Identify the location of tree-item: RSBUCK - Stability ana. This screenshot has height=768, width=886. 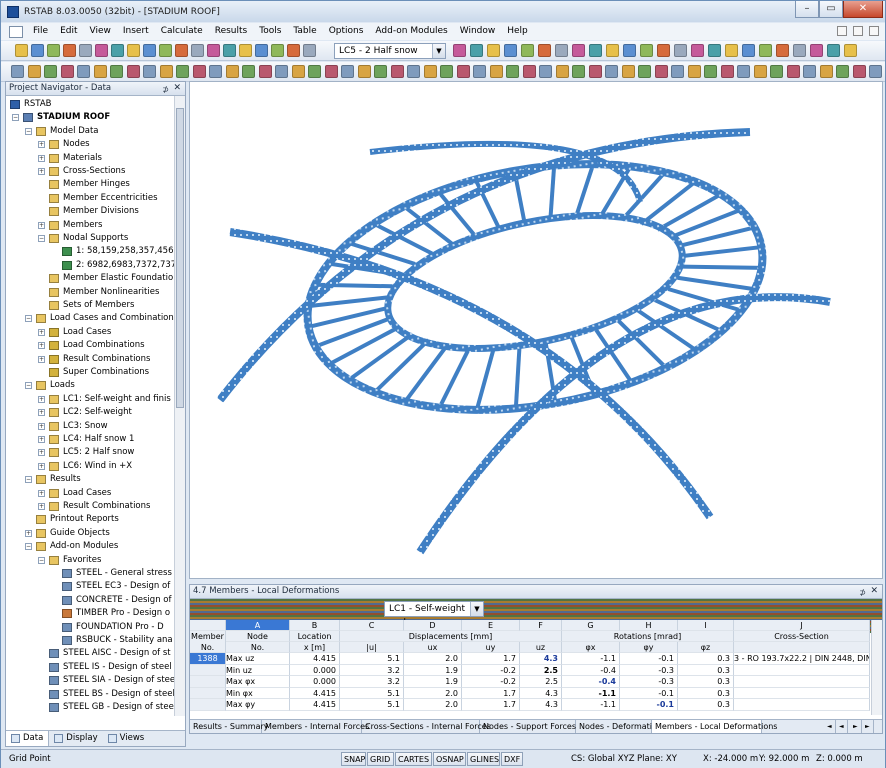
(91, 640).